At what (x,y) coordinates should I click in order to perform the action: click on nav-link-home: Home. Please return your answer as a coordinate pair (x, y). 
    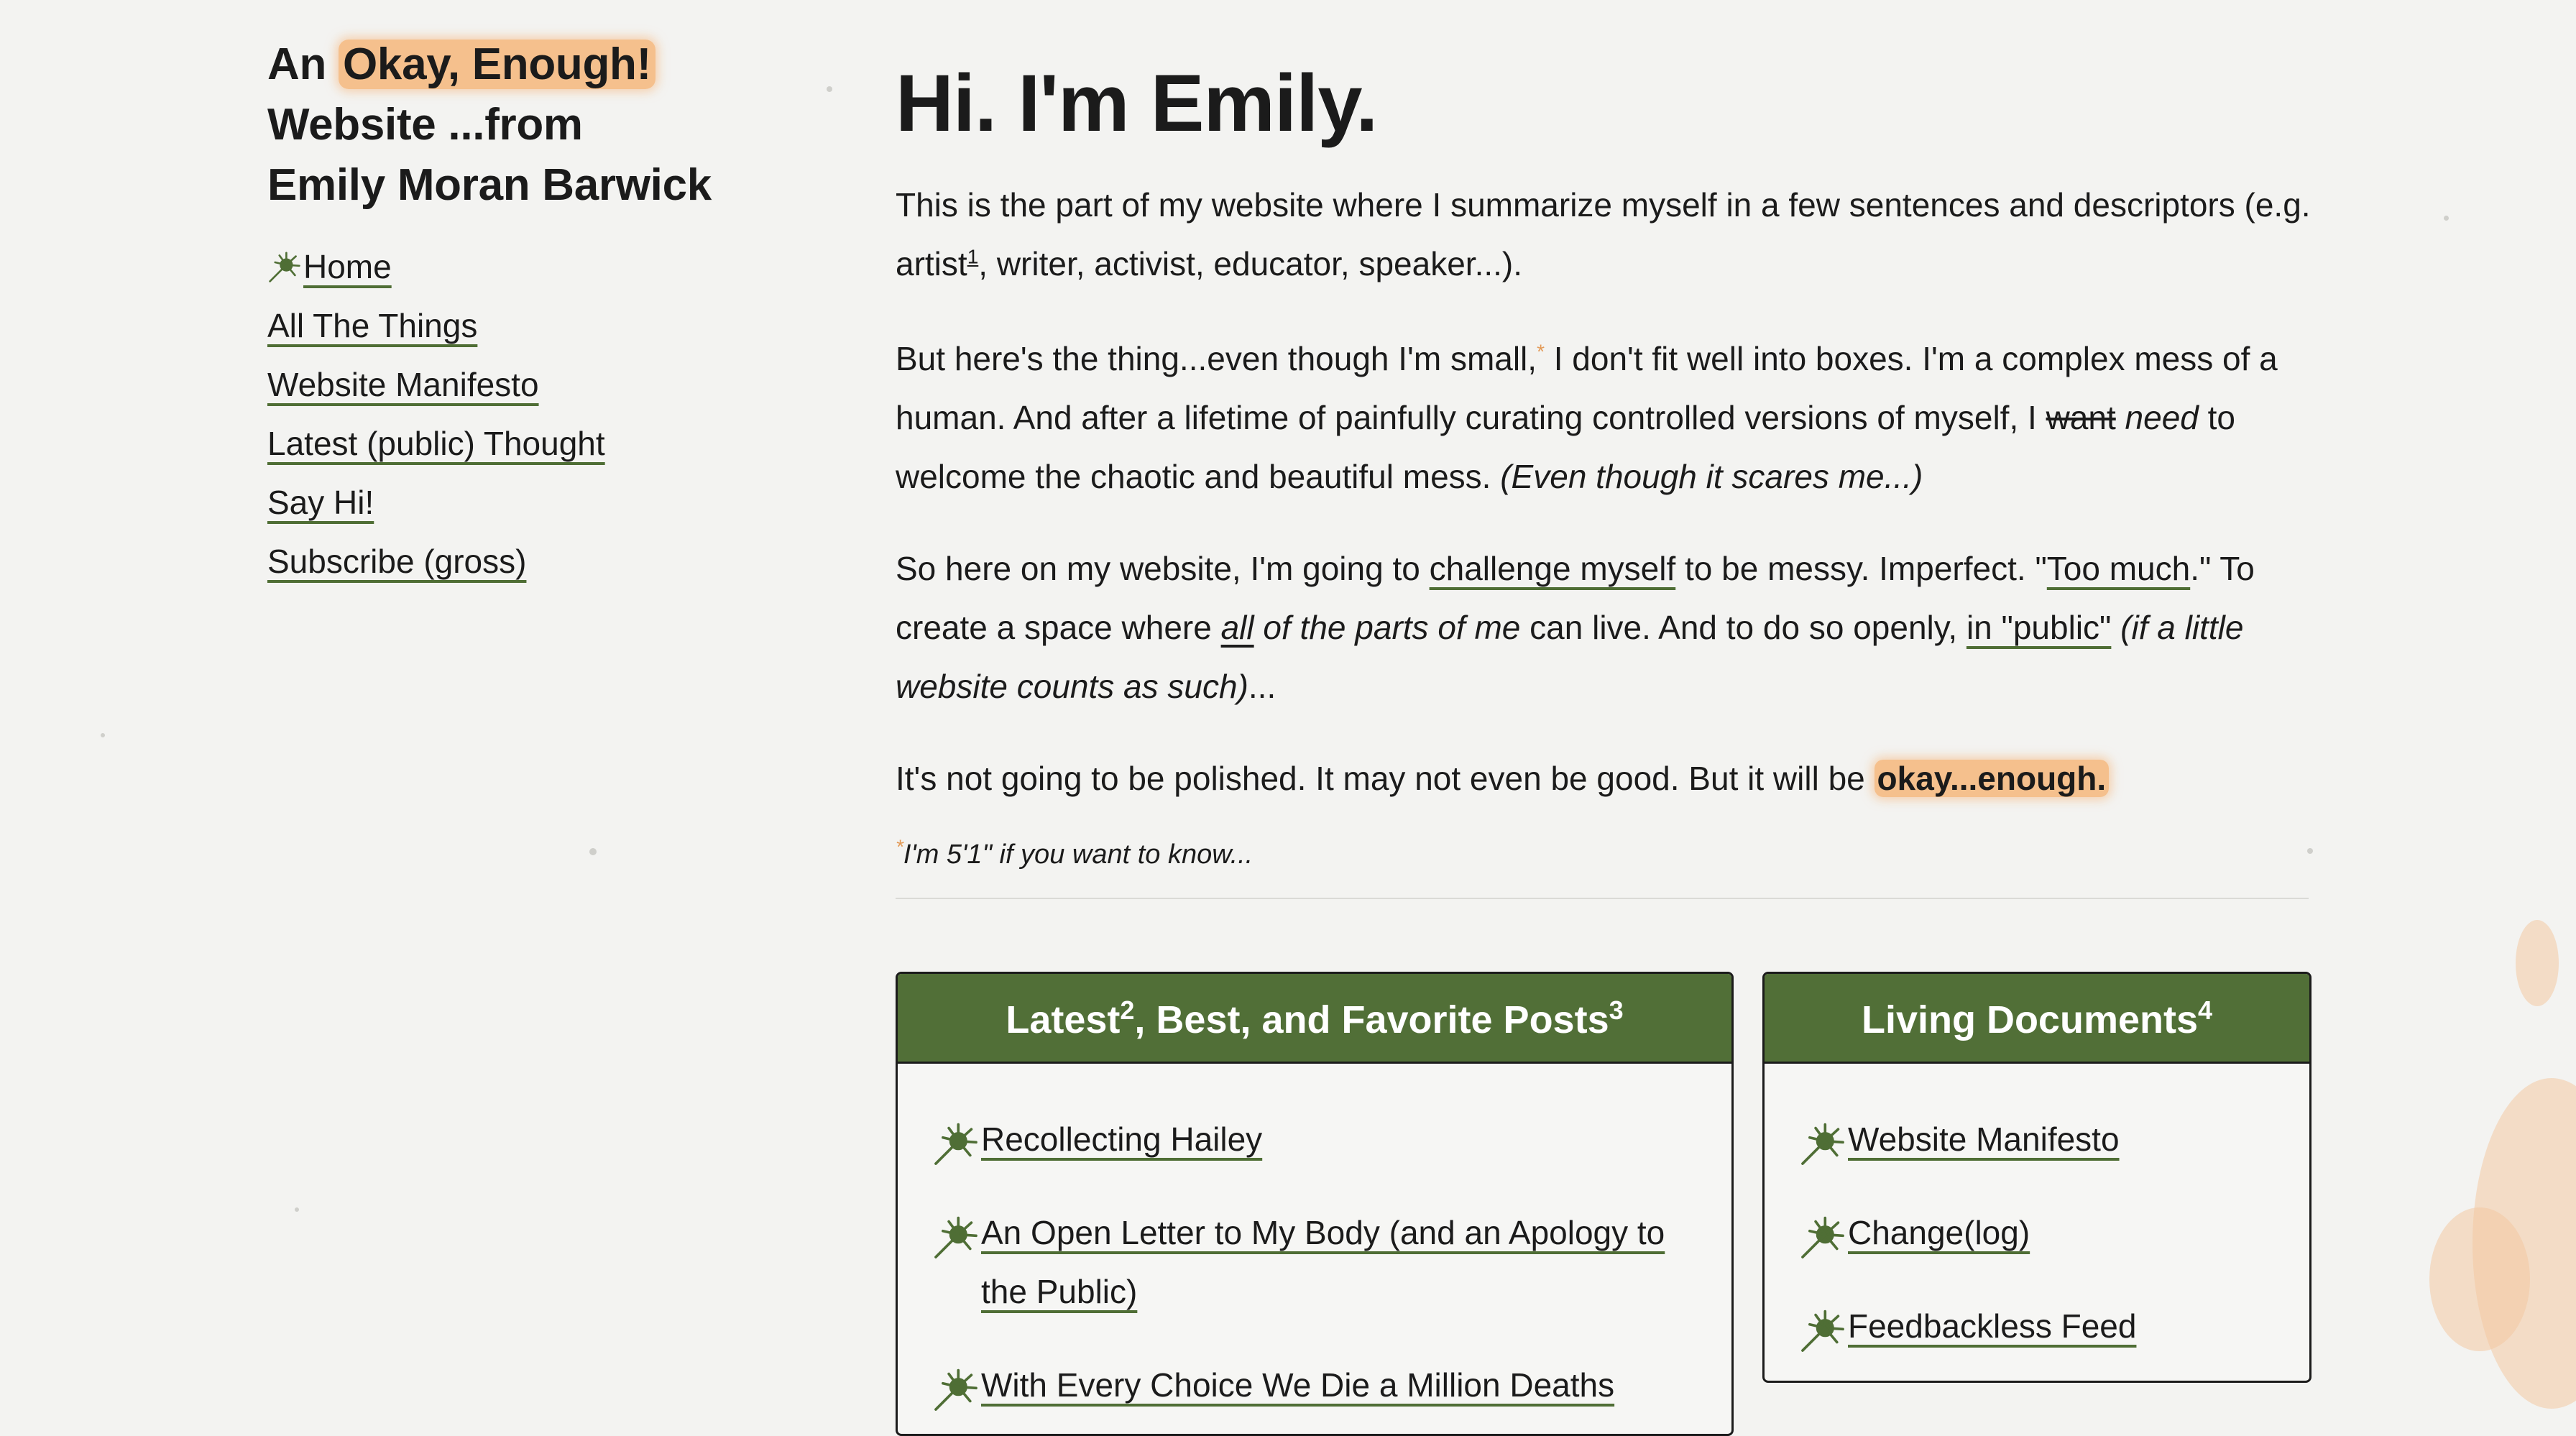
    Looking at the image, I should click on (347, 266).